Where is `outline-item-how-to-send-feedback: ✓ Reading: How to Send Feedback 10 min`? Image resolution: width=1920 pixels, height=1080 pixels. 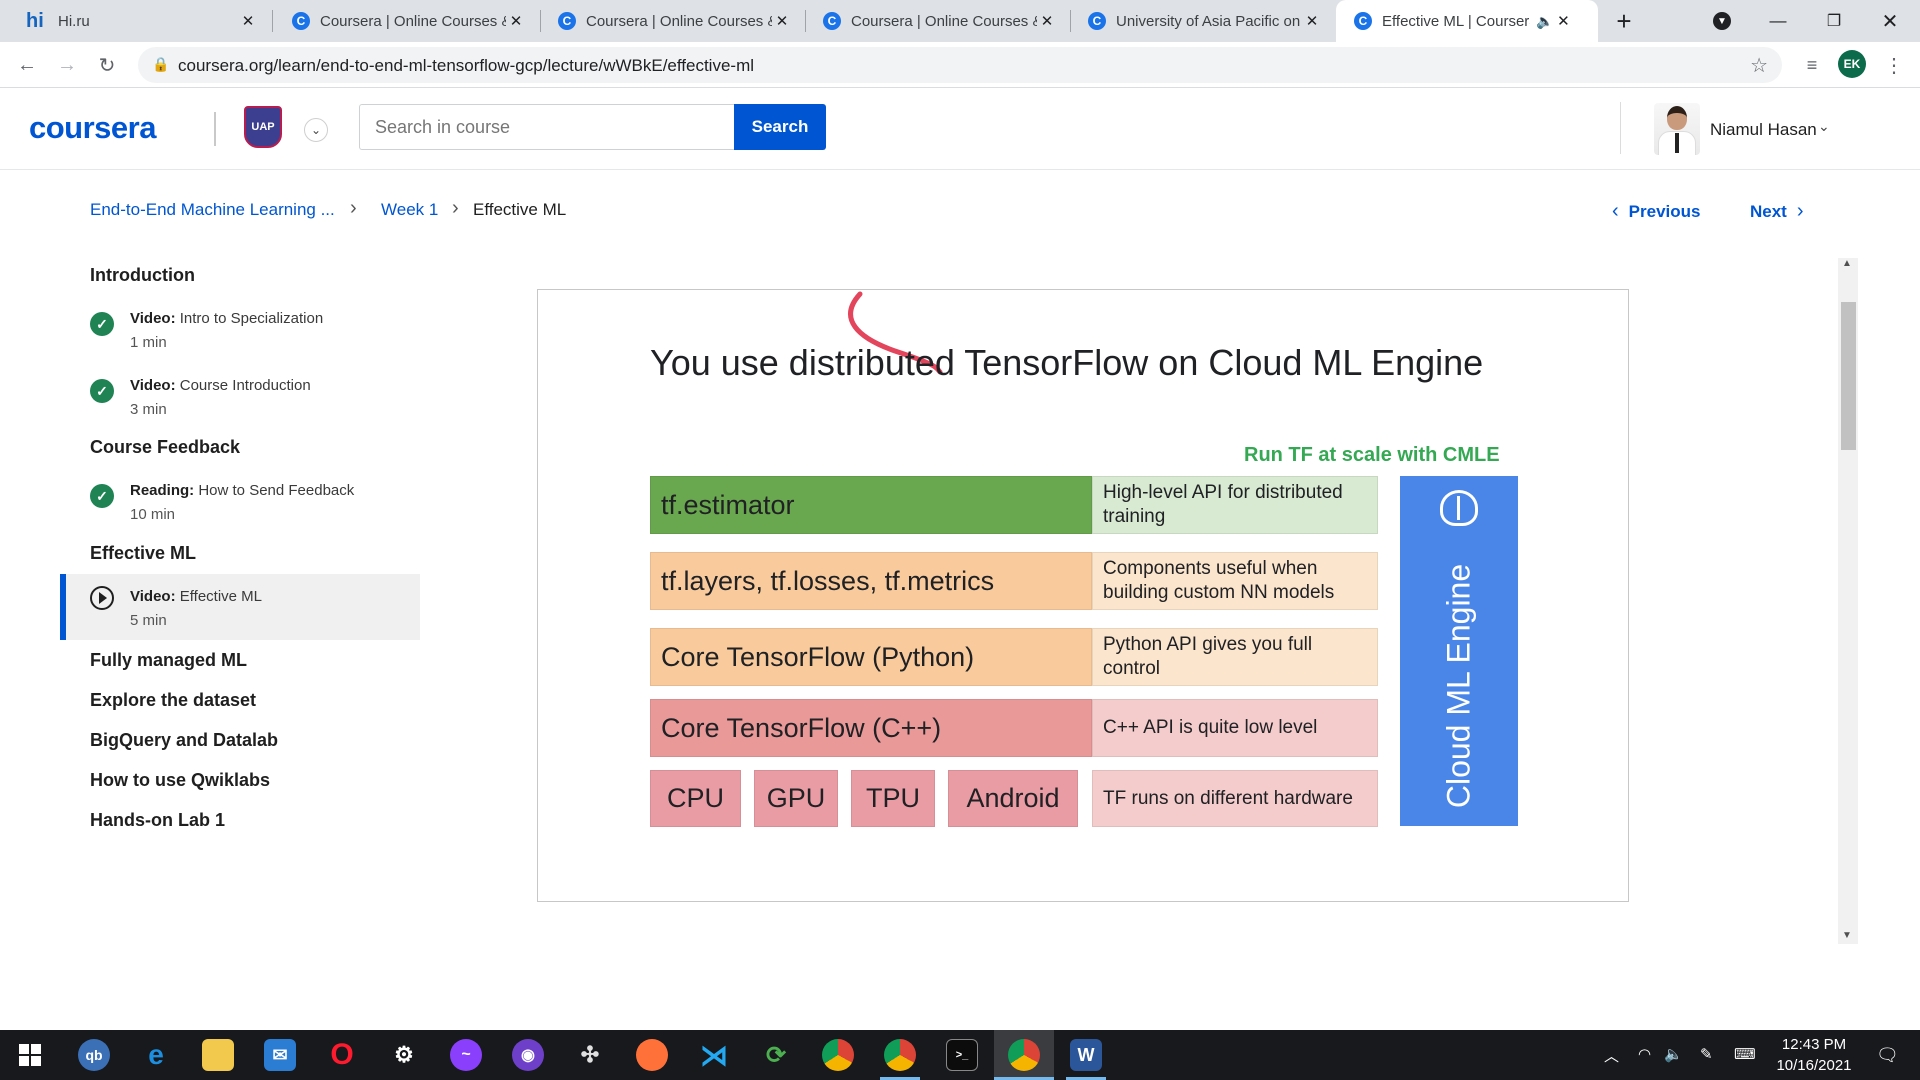
outline-item-how-to-send-feedback: ✓ Reading: How to Send Feedback 10 min is located at coordinates (240, 507).